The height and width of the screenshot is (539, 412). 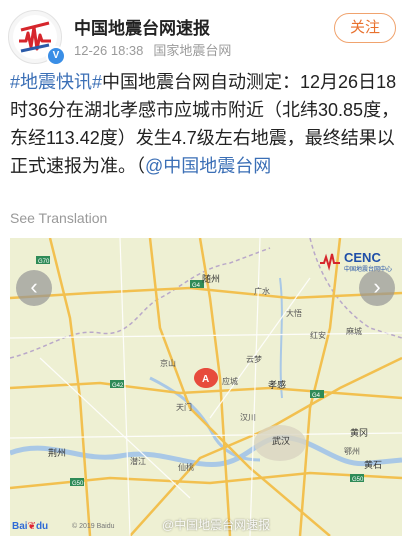 What do you see at coordinates (34, 288) in the screenshot?
I see `previous-image-button: ‹` at bounding box center [34, 288].